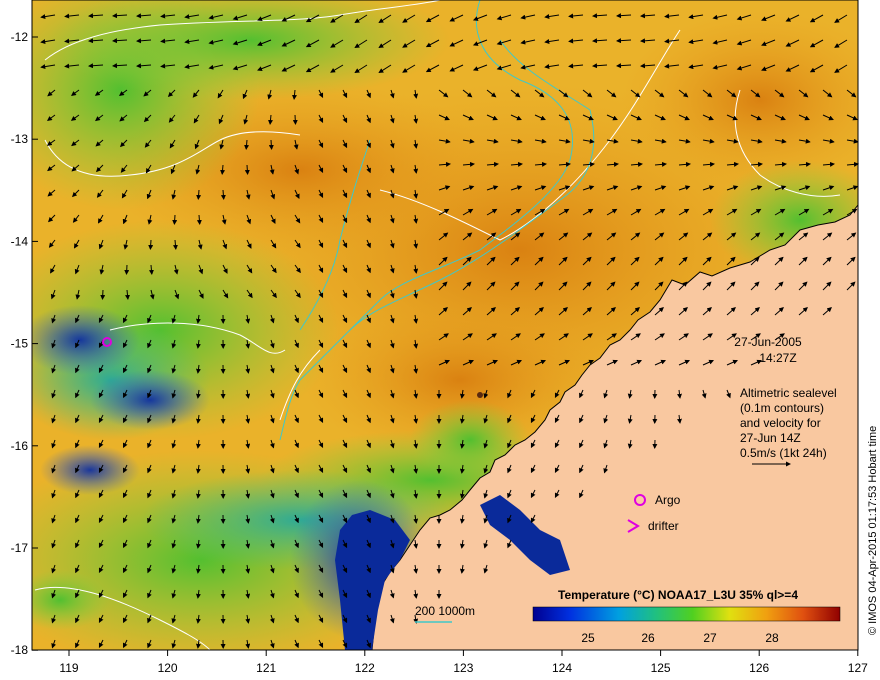 This screenshot has height=680, width=880. I want to click on lat-tick-label: -14, so click(20, 241).